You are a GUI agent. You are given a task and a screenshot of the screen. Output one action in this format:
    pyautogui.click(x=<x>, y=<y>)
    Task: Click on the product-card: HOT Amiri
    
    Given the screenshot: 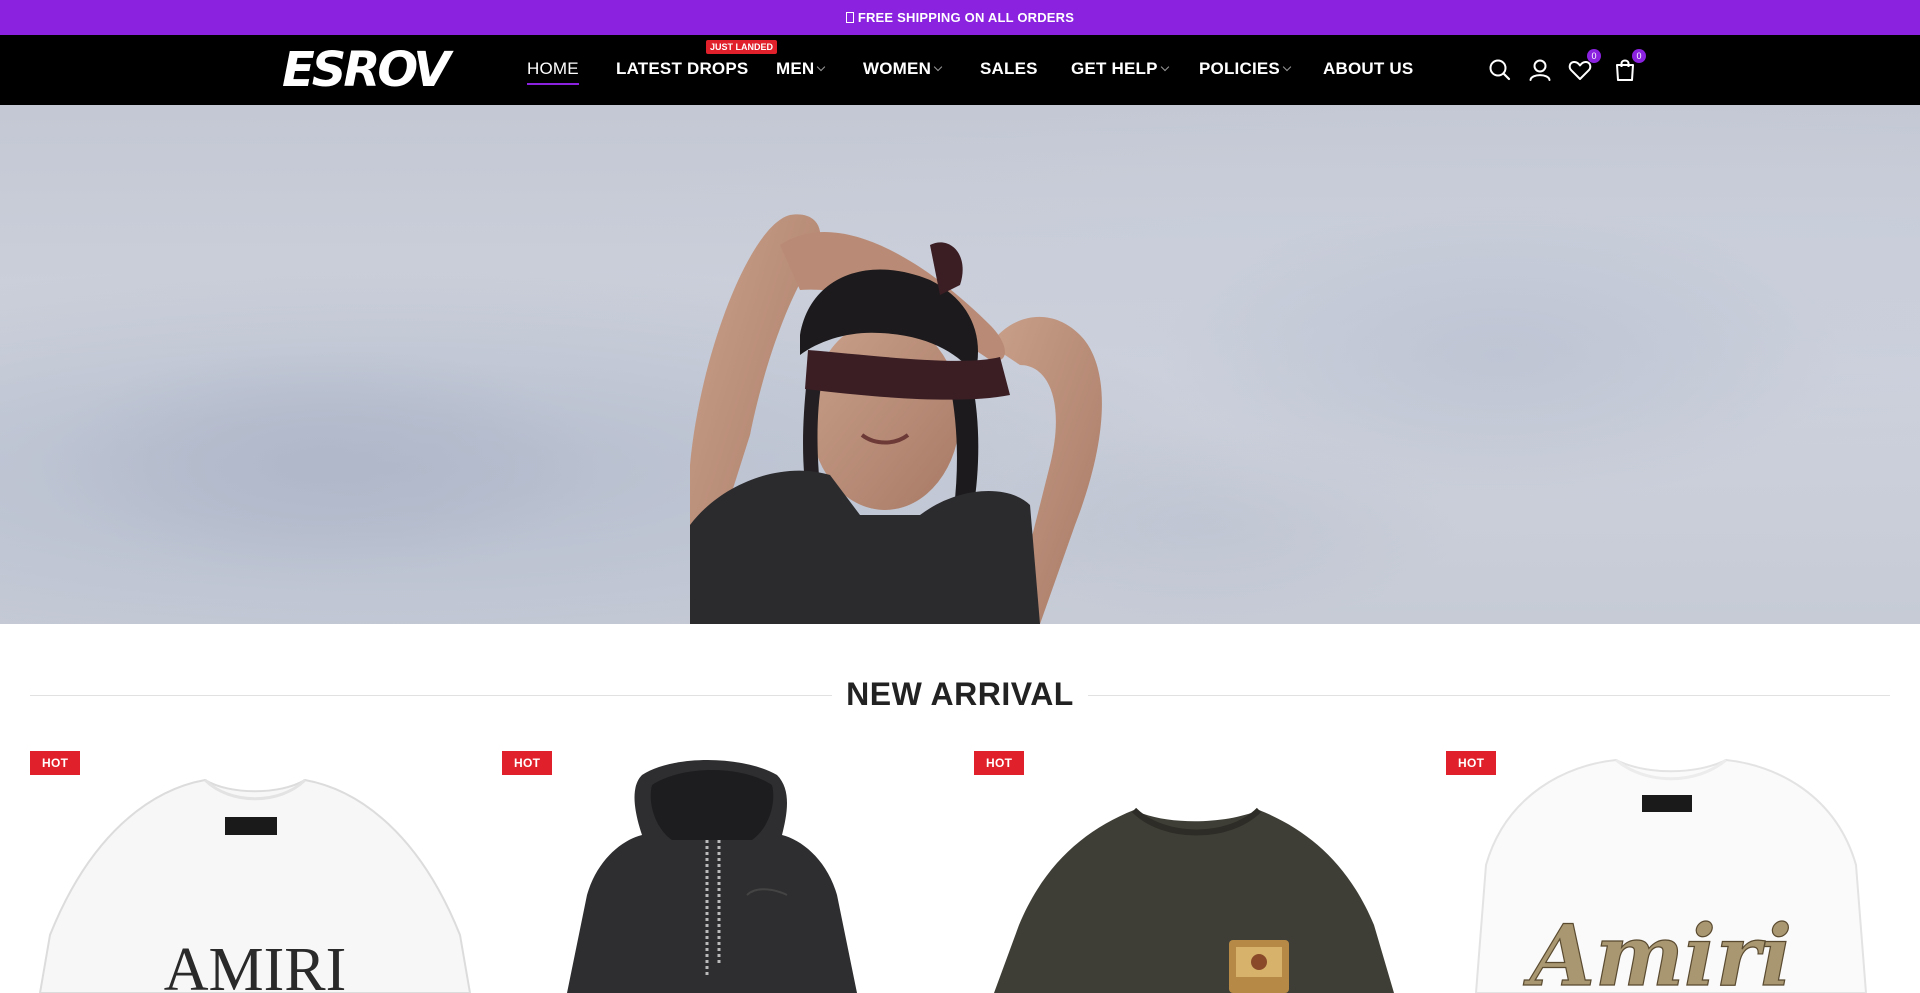 What is the action you would take?
    pyautogui.click(x=1671, y=869)
    